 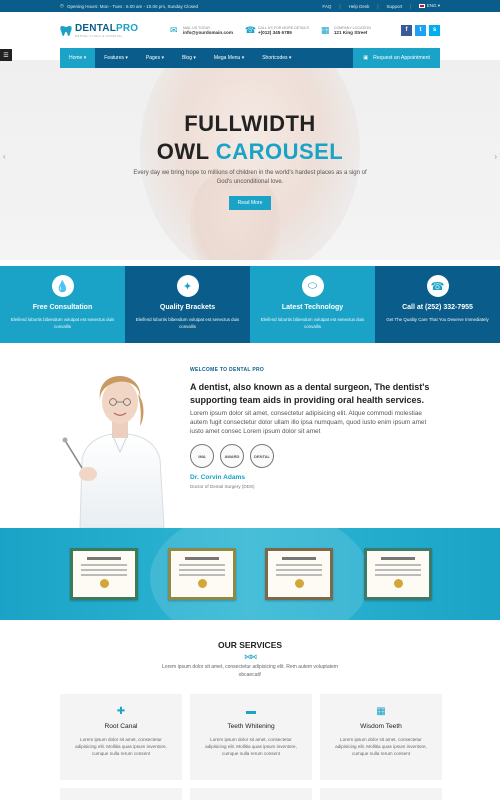 What do you see at coordinates (66, 30) in the screenshot?
I see `tooth-icon` at bounding box center [66, 30].